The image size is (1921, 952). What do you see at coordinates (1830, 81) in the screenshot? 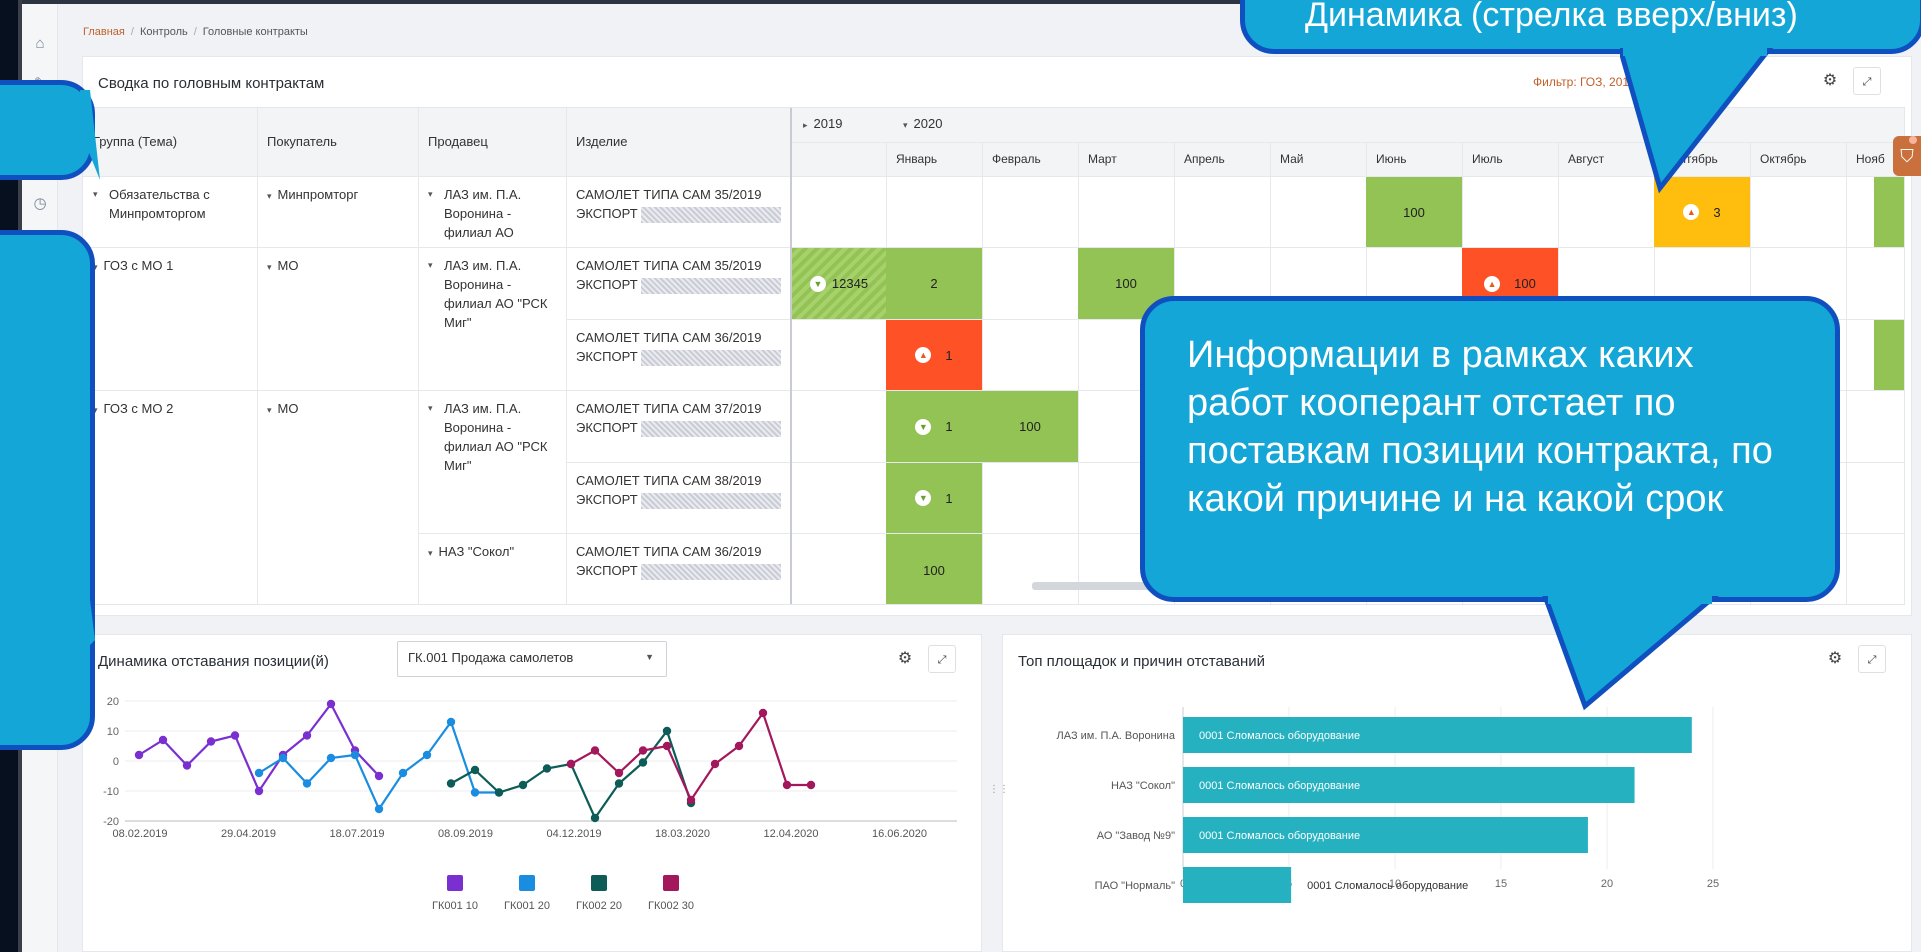
I see `settings-gear-icon: ⚙` at bounding box center [1830, 81].